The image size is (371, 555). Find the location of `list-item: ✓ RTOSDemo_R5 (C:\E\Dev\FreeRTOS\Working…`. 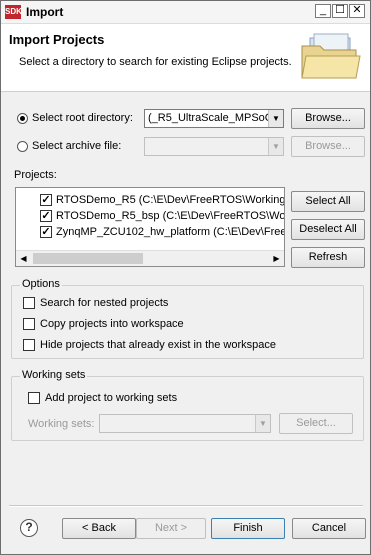

list-item: ✓ RTOSDemo_R5 (C:\E\Dev\FreeRTOS\Working… is located at coordinates (153, 200).